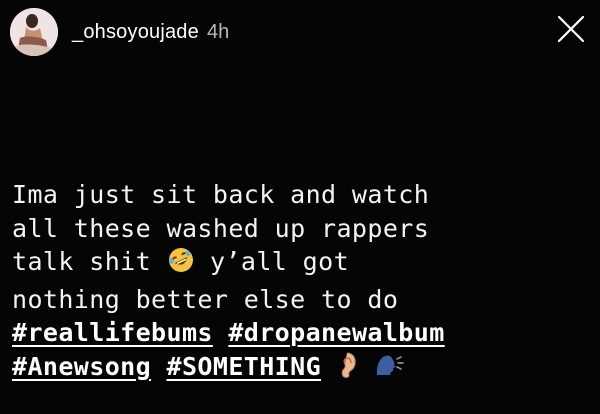 The image size is (600, 414). I want to click on caption-line-3: talk shit y’all got, so click(302, 264).